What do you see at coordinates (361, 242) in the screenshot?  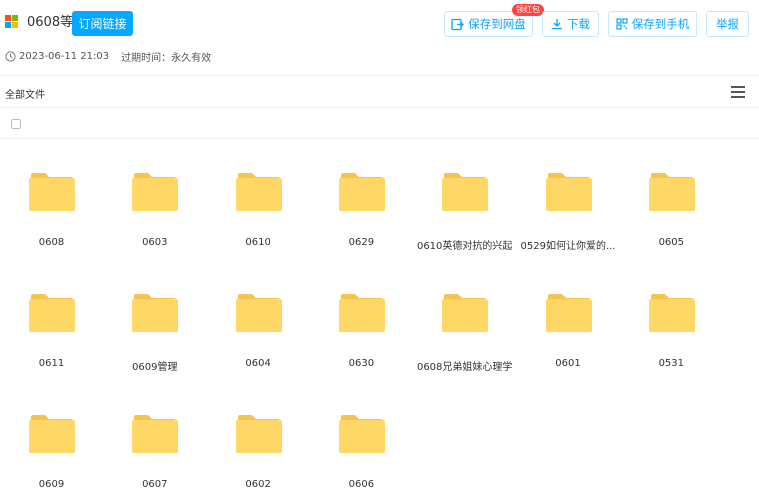 I see `file-name: 0629` at bounding box center [361, 242].